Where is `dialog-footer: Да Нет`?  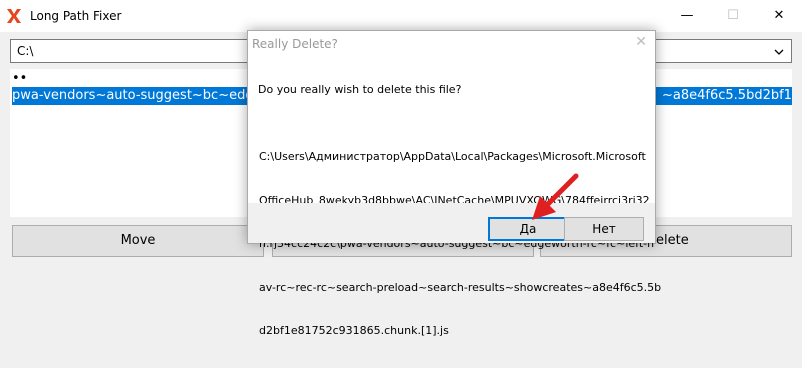 dialog-footer: Да Нет is located at coordinates (451, 223).